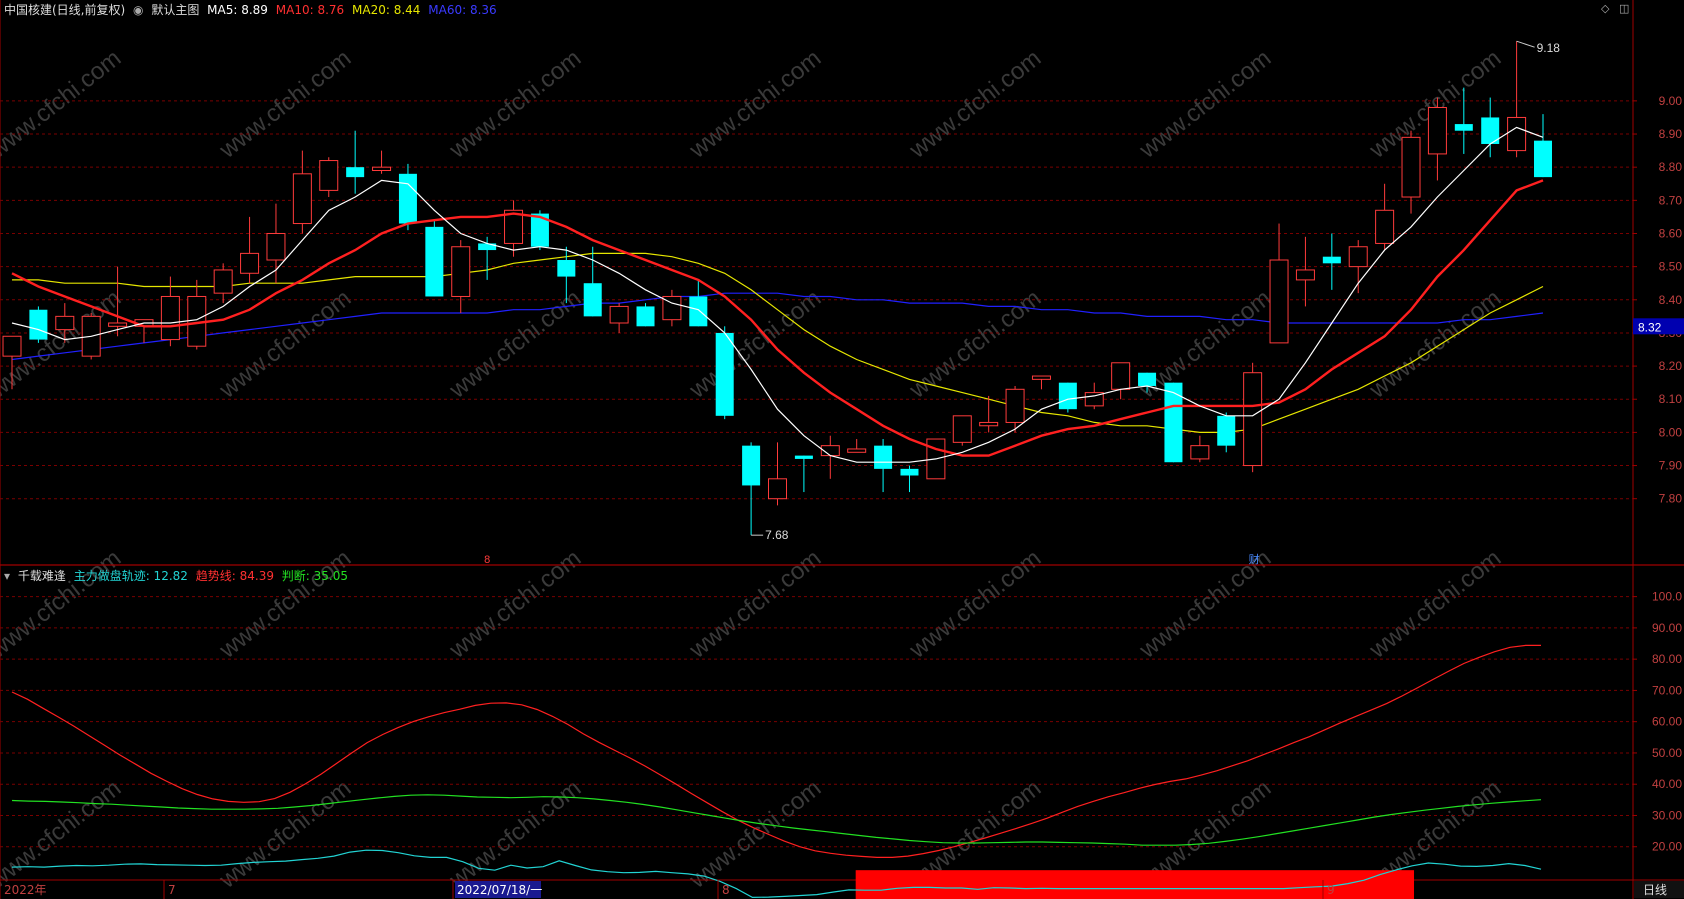 The height and width of the screenshot is (899, 1684). Describe the element at coordinates (234, 576) in the screenshot. I see `trend-value: 趋势线: 84.39` at that location.